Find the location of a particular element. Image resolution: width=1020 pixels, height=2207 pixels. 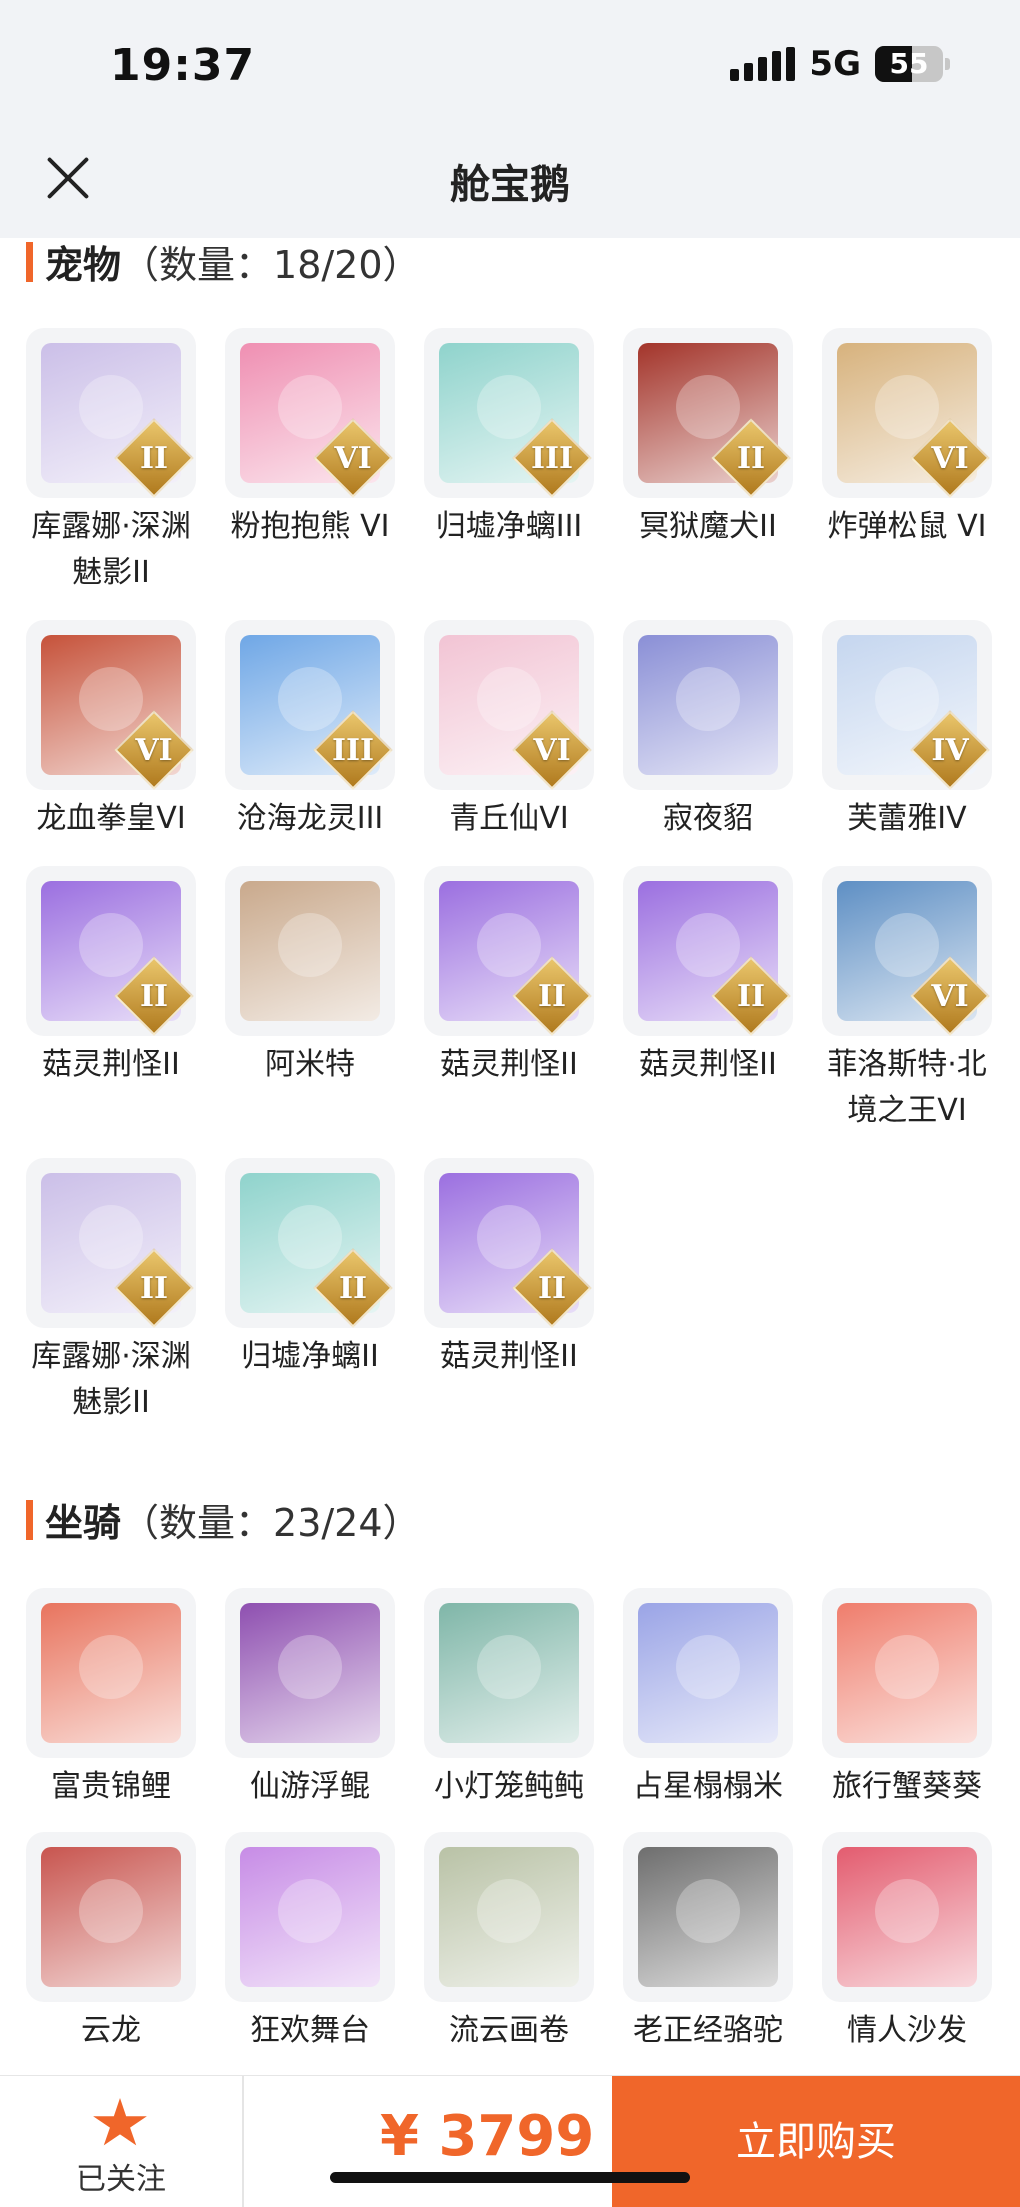

price: ¥ 3799 is located at coordinates (487, 2136).